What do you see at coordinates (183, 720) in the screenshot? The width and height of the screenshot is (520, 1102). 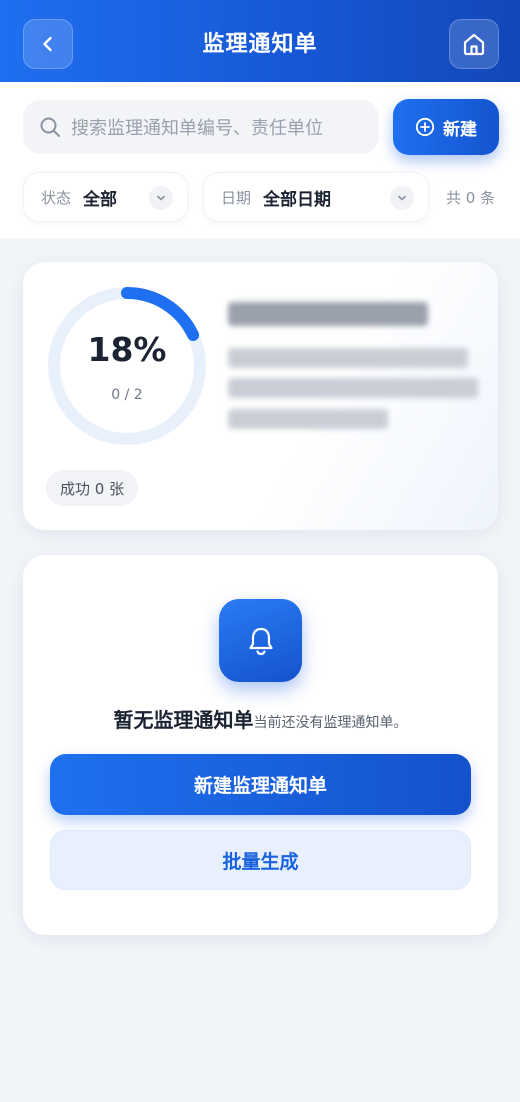 I see `empty-state-title: 暂无监理通知单` at bounding box center [183, 720].